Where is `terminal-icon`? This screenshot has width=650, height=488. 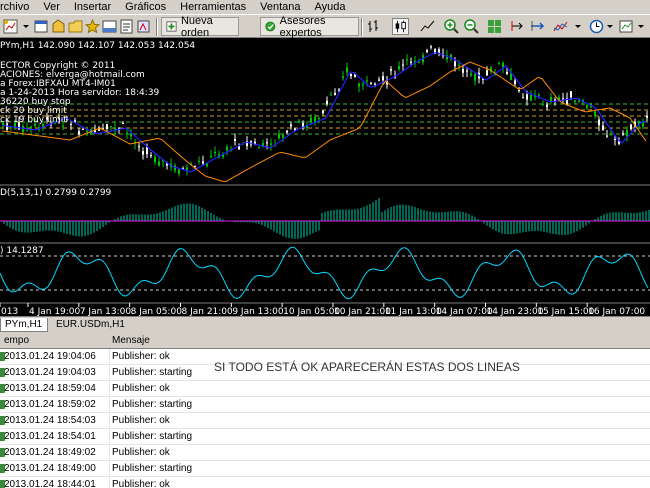
terminal-icon is located at coordinates (109, 26).